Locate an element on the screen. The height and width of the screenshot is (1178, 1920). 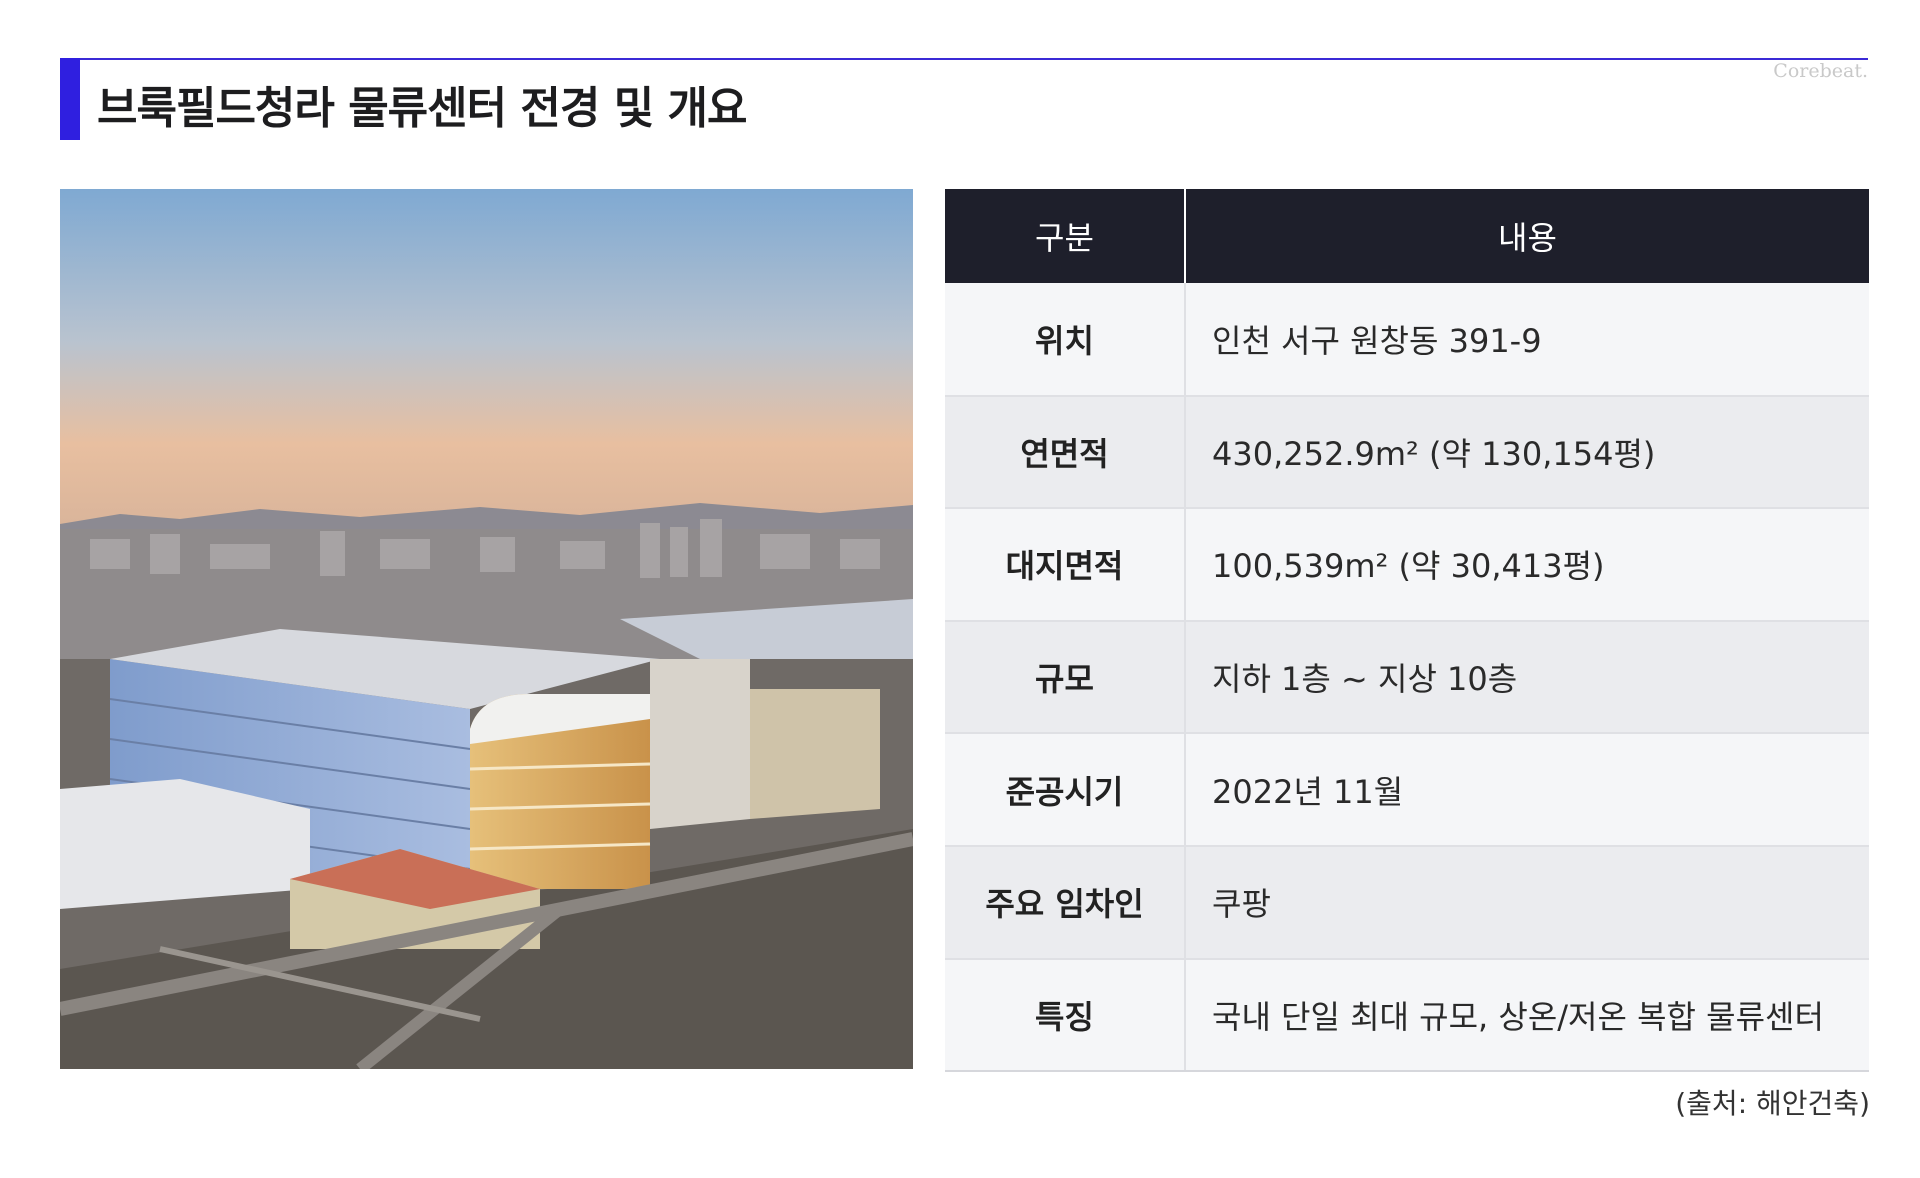
brand-watermark: Corebeat. is located at coordinates (1820, 71).